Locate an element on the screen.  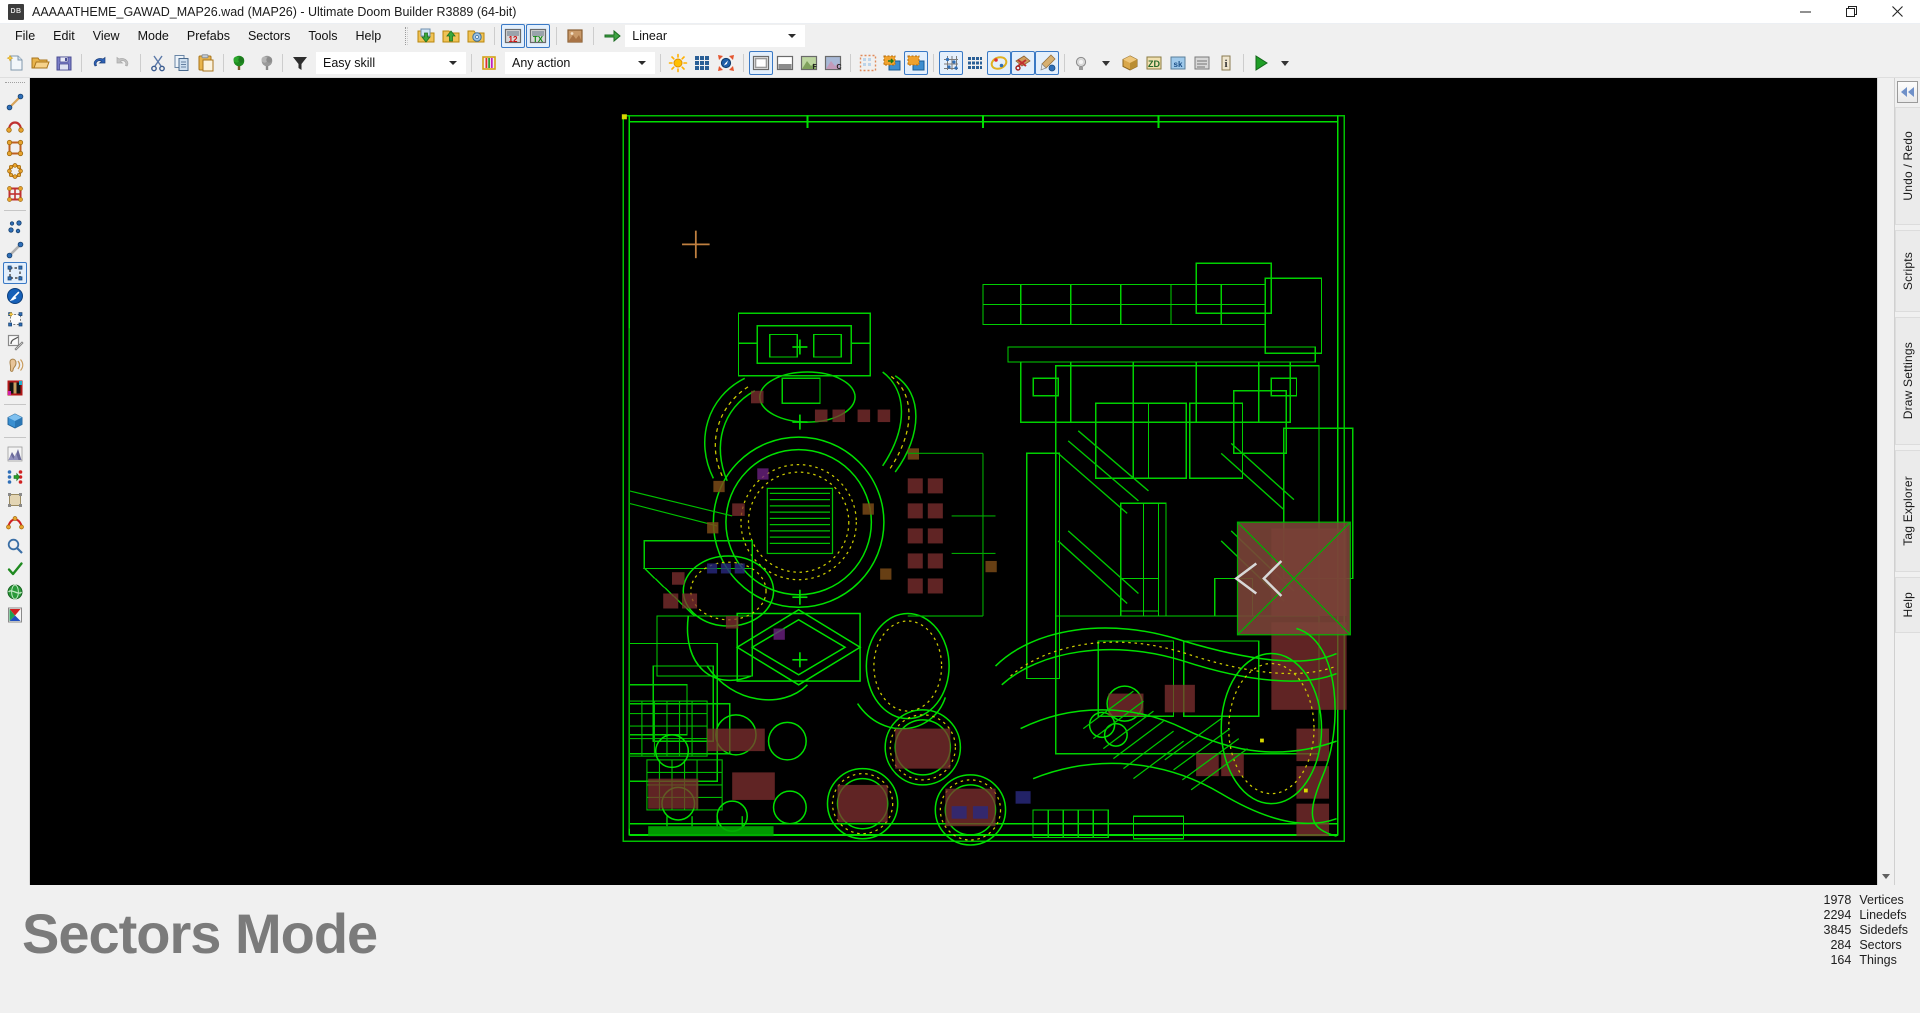
toggle-marquee-select-button is located at coordinates (868, 63).